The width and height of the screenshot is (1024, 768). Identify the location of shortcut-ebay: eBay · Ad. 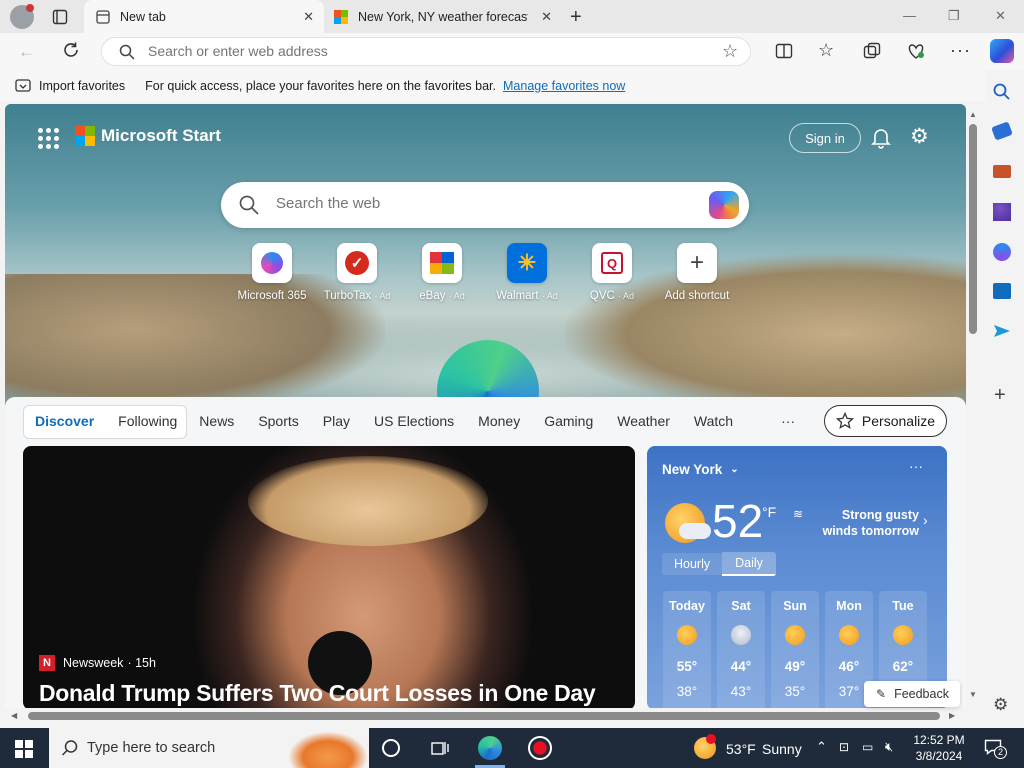
(442, 272).